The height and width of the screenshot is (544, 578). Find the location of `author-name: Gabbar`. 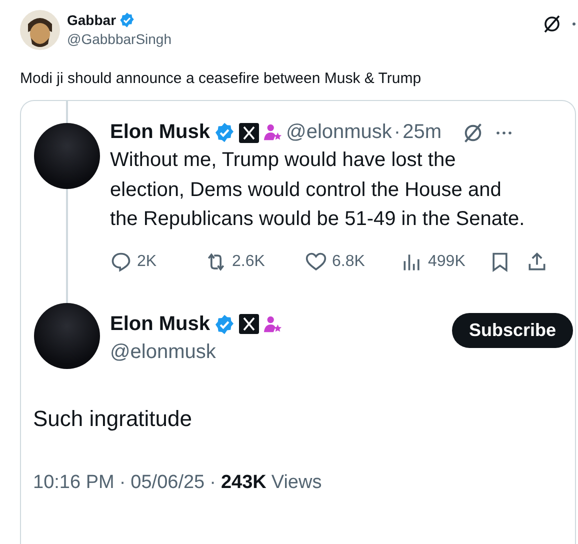

author-name: Gabbar is located at coordinates (91, 20).